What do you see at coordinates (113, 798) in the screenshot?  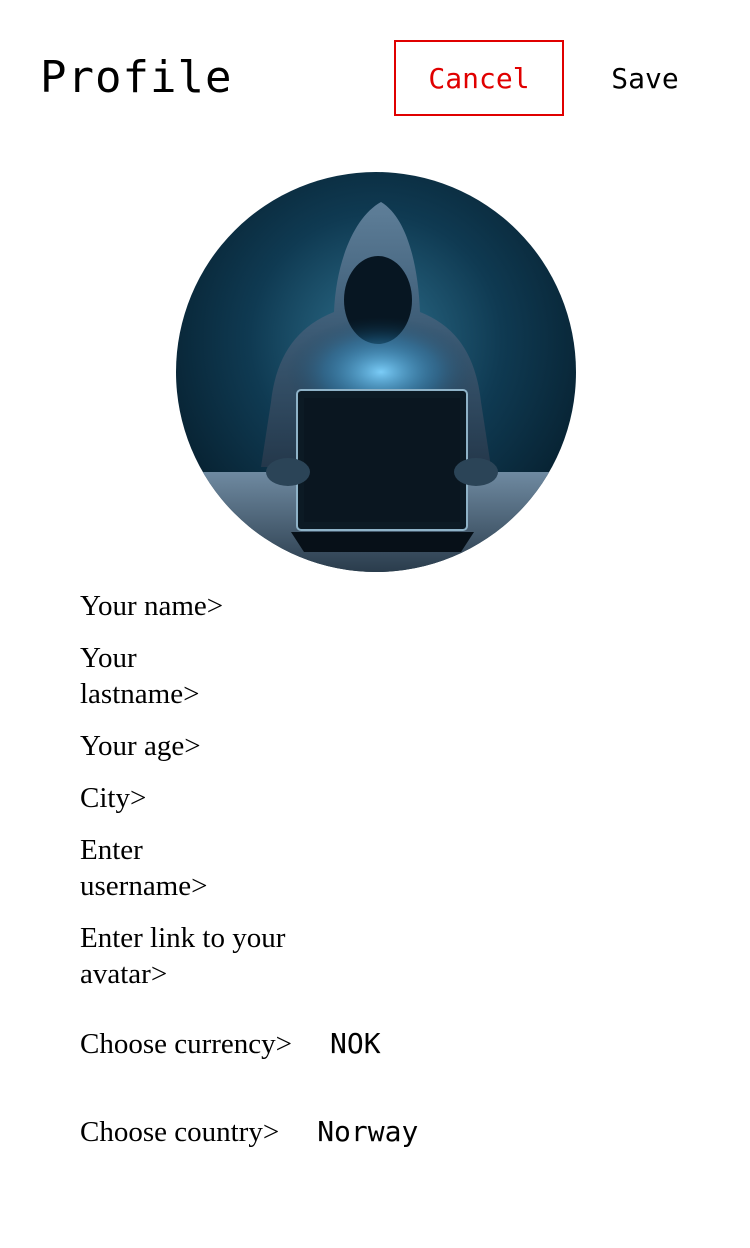 I see `city-label: City>` at bounding box center [113, 798].